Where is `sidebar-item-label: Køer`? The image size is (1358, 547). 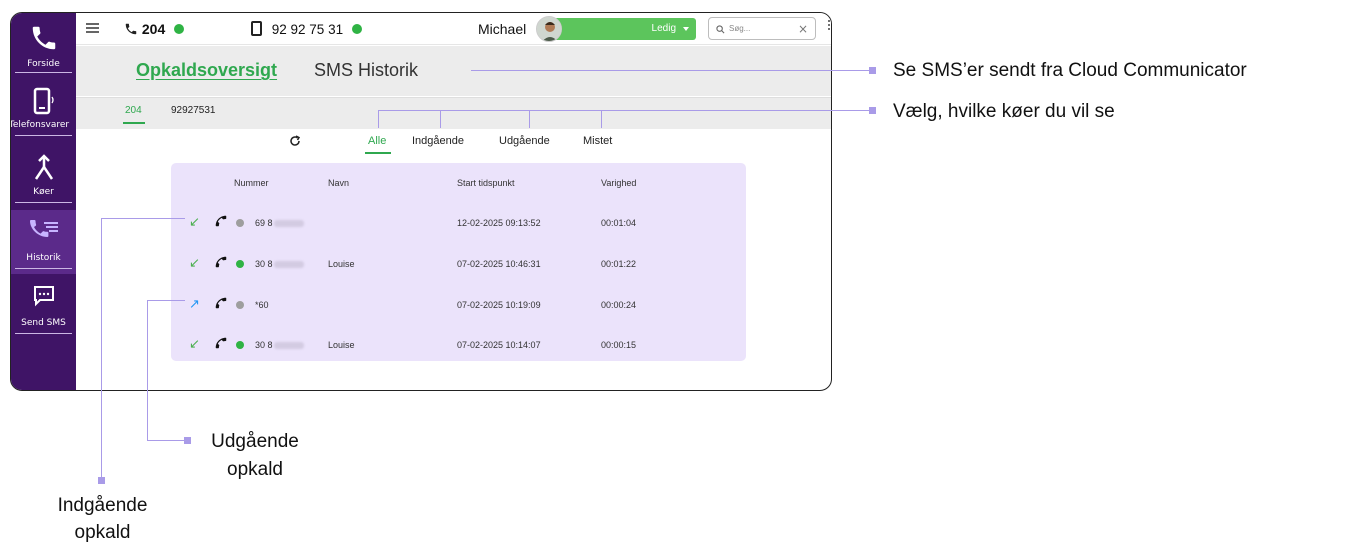
sidebar-item-label: Køer is located at coordinates (43, 192).